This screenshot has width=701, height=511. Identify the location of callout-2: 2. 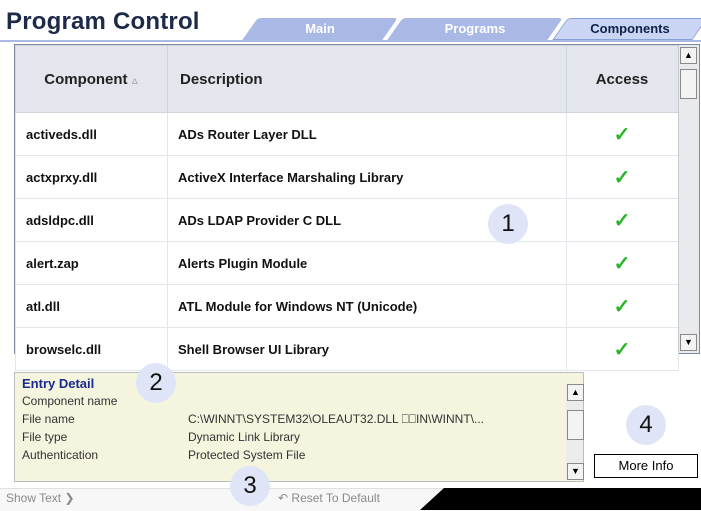
(156, 383).